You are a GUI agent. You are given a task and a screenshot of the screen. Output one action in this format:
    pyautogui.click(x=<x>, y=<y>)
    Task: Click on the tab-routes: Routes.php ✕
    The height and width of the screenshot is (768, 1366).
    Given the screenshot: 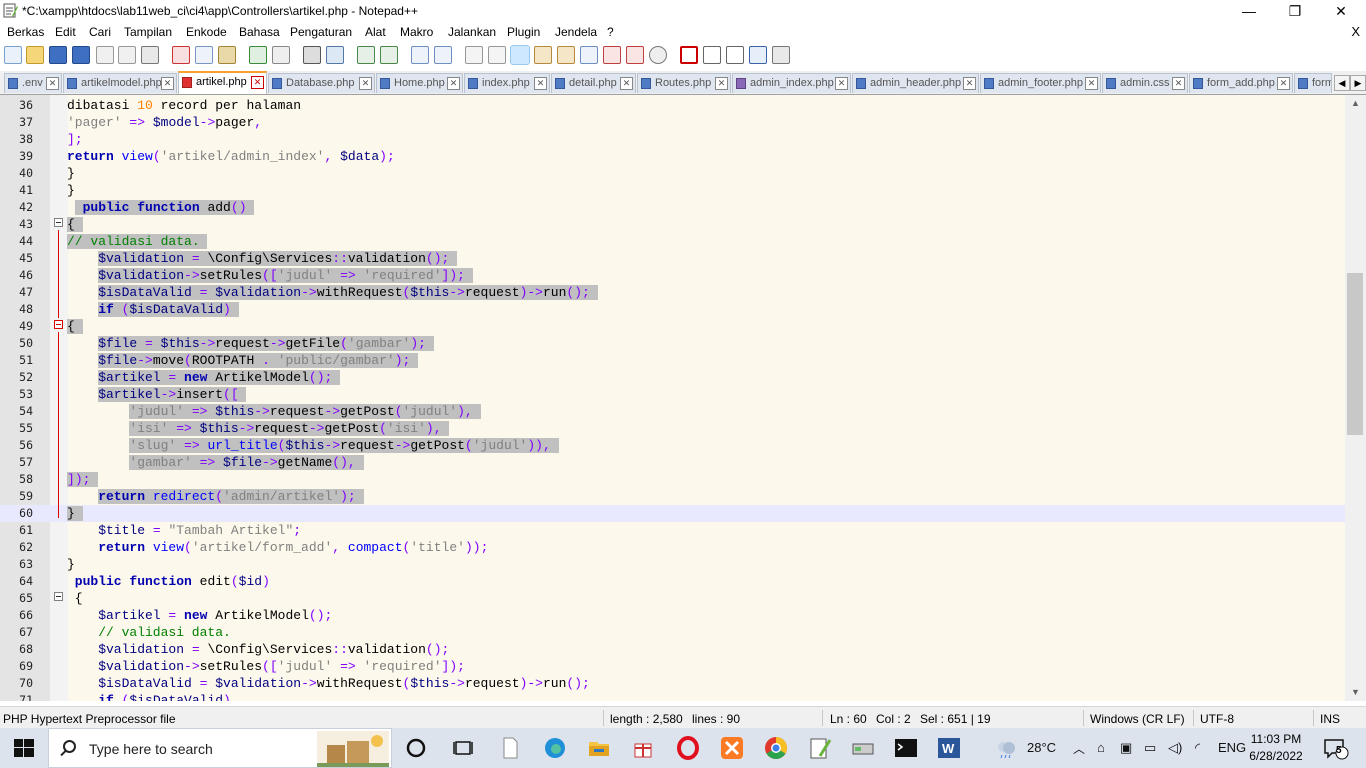 What is the action you would take?
    pyautogui.click(x=684, y=83)
    